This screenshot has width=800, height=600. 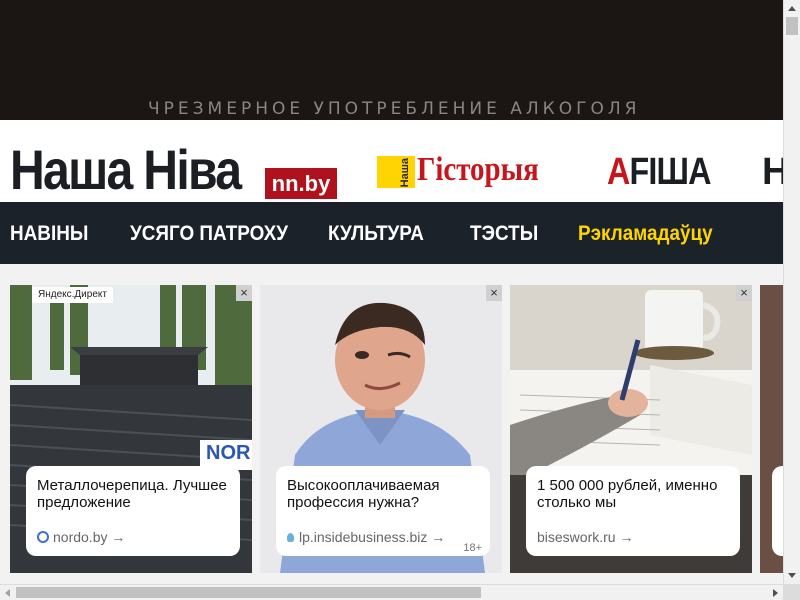 What do you see at coordinates (792, 8) in the screenshot?
I see `scroll-up-arrow-icon` at bounding box center [792, 8].